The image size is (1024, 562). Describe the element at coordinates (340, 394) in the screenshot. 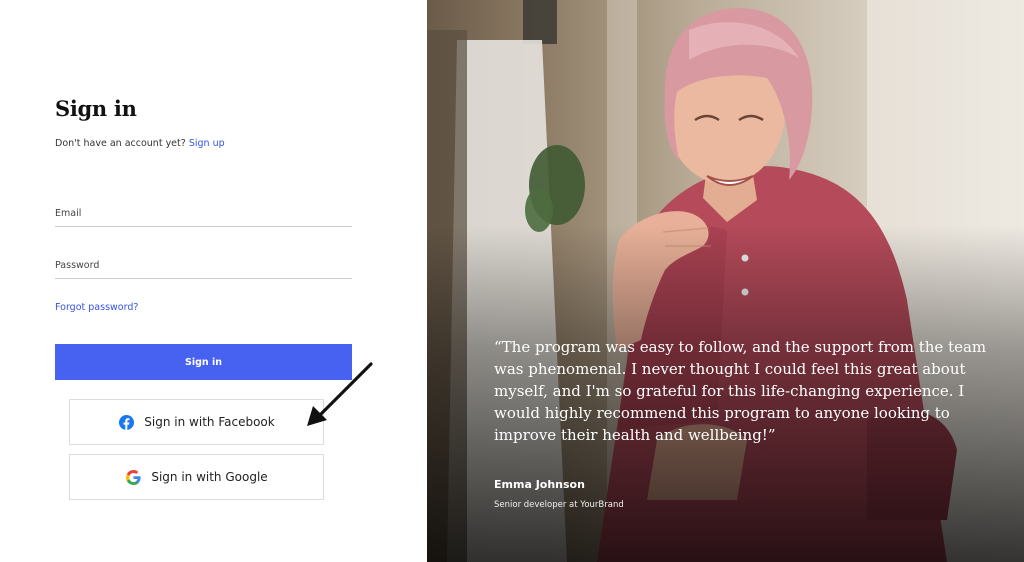

I see `annotation-arrow` at that location.